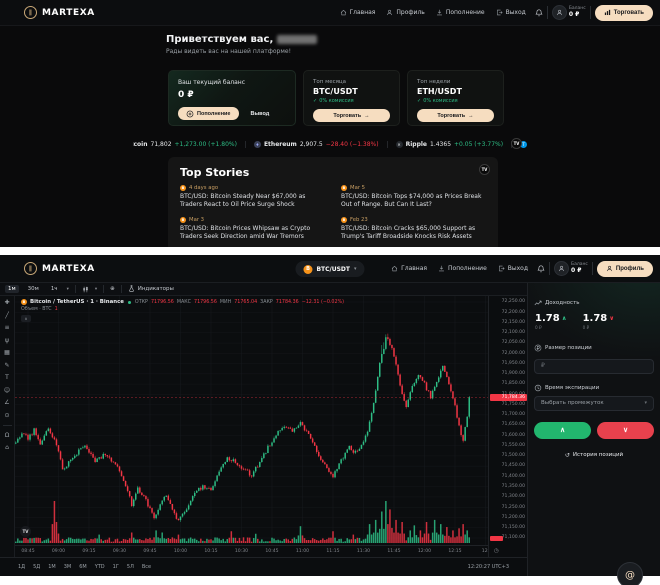 This screenshot has width=660, height=585. I want to click on price-tick: 71,600.00, so click(513, 435).